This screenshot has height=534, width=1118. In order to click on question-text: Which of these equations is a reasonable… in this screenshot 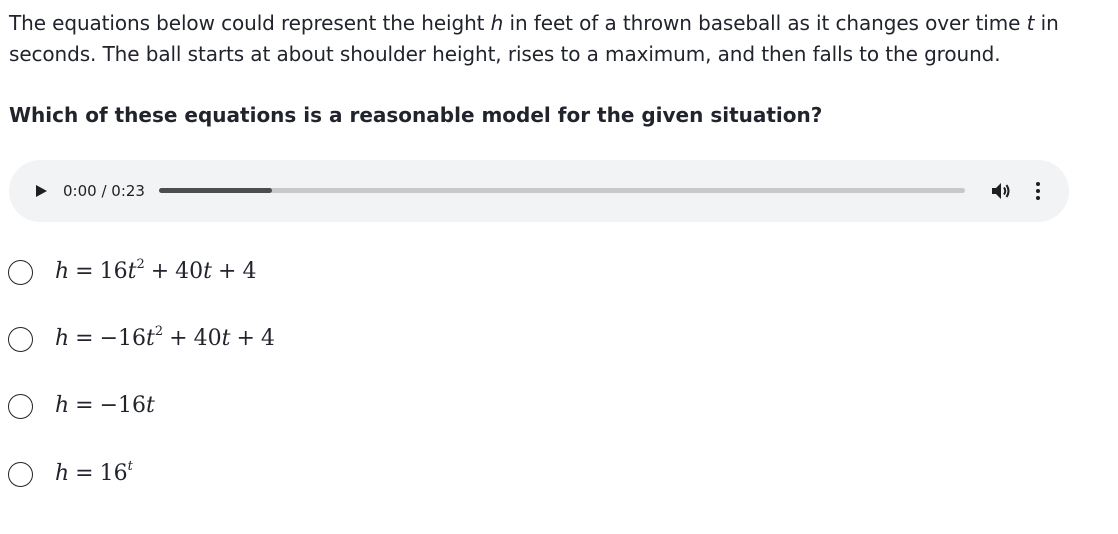, I will do `click(416, 115)`.